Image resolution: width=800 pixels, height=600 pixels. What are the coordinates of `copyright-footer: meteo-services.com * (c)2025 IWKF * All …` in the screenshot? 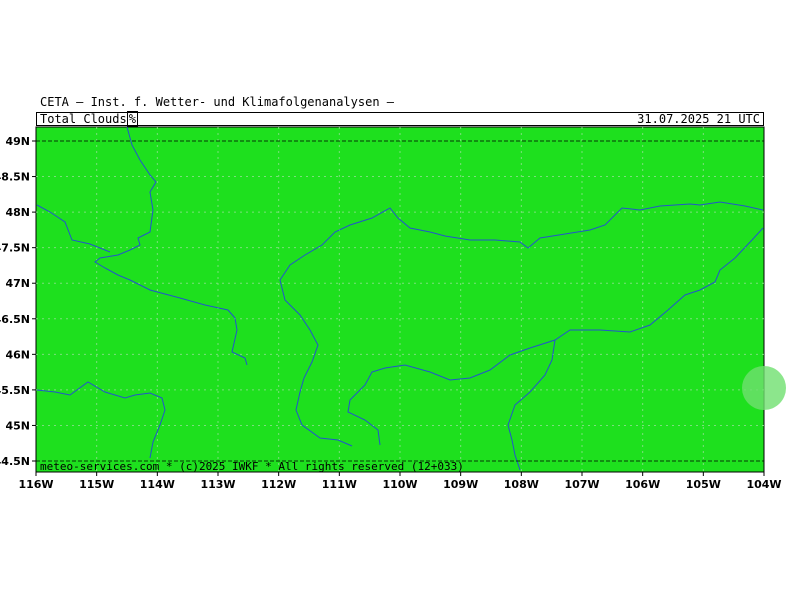 It's located at (252, 466).